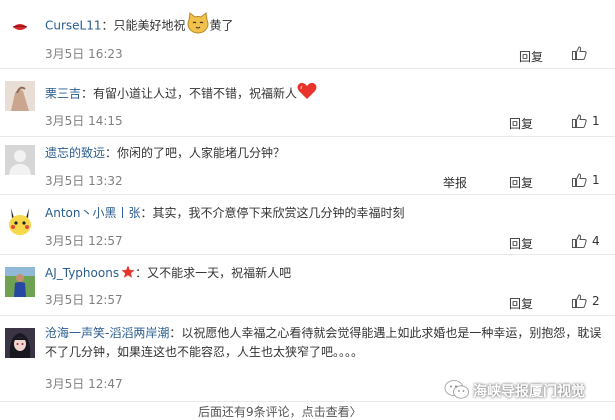 The image size is (615, 420). Describe the element at coordinates (201, 153) in the screenshot. I see `comment-text: 你闲的了吧，人家能堵几分钟？` at that location.